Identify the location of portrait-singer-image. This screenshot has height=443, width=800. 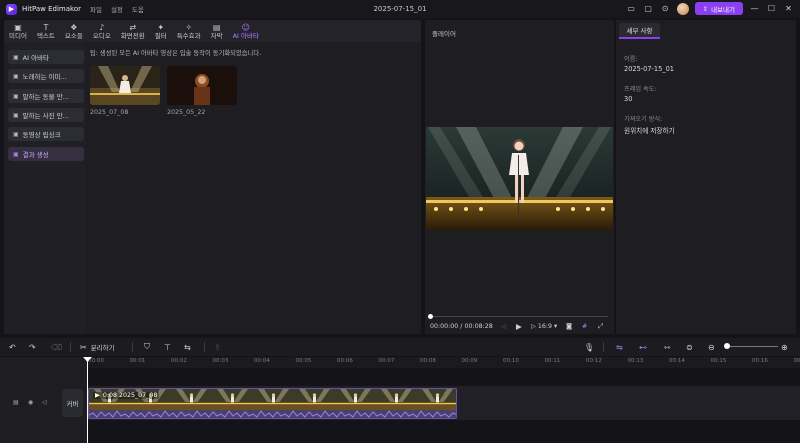
(202, 85).